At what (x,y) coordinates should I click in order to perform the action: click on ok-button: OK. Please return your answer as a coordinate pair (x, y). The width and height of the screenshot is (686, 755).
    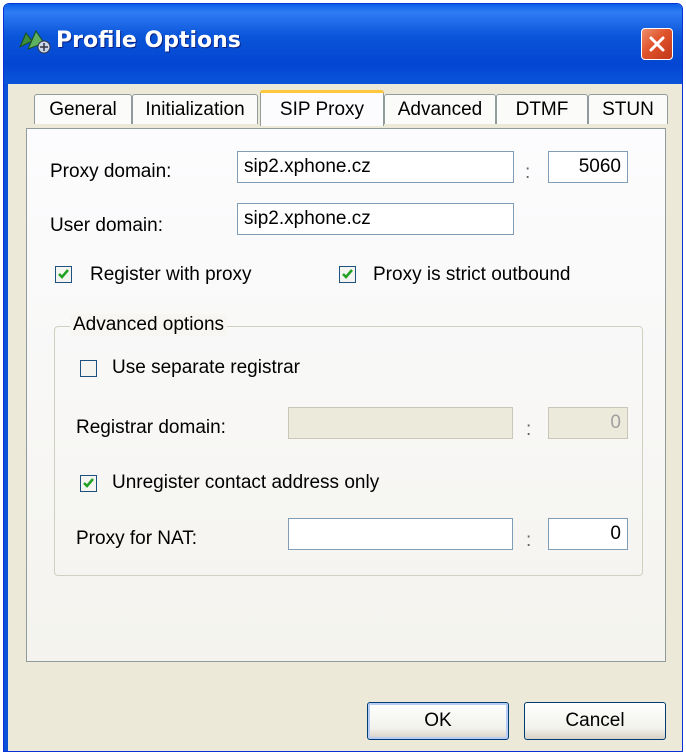
    Looking at the image, I should click on (438, 721).